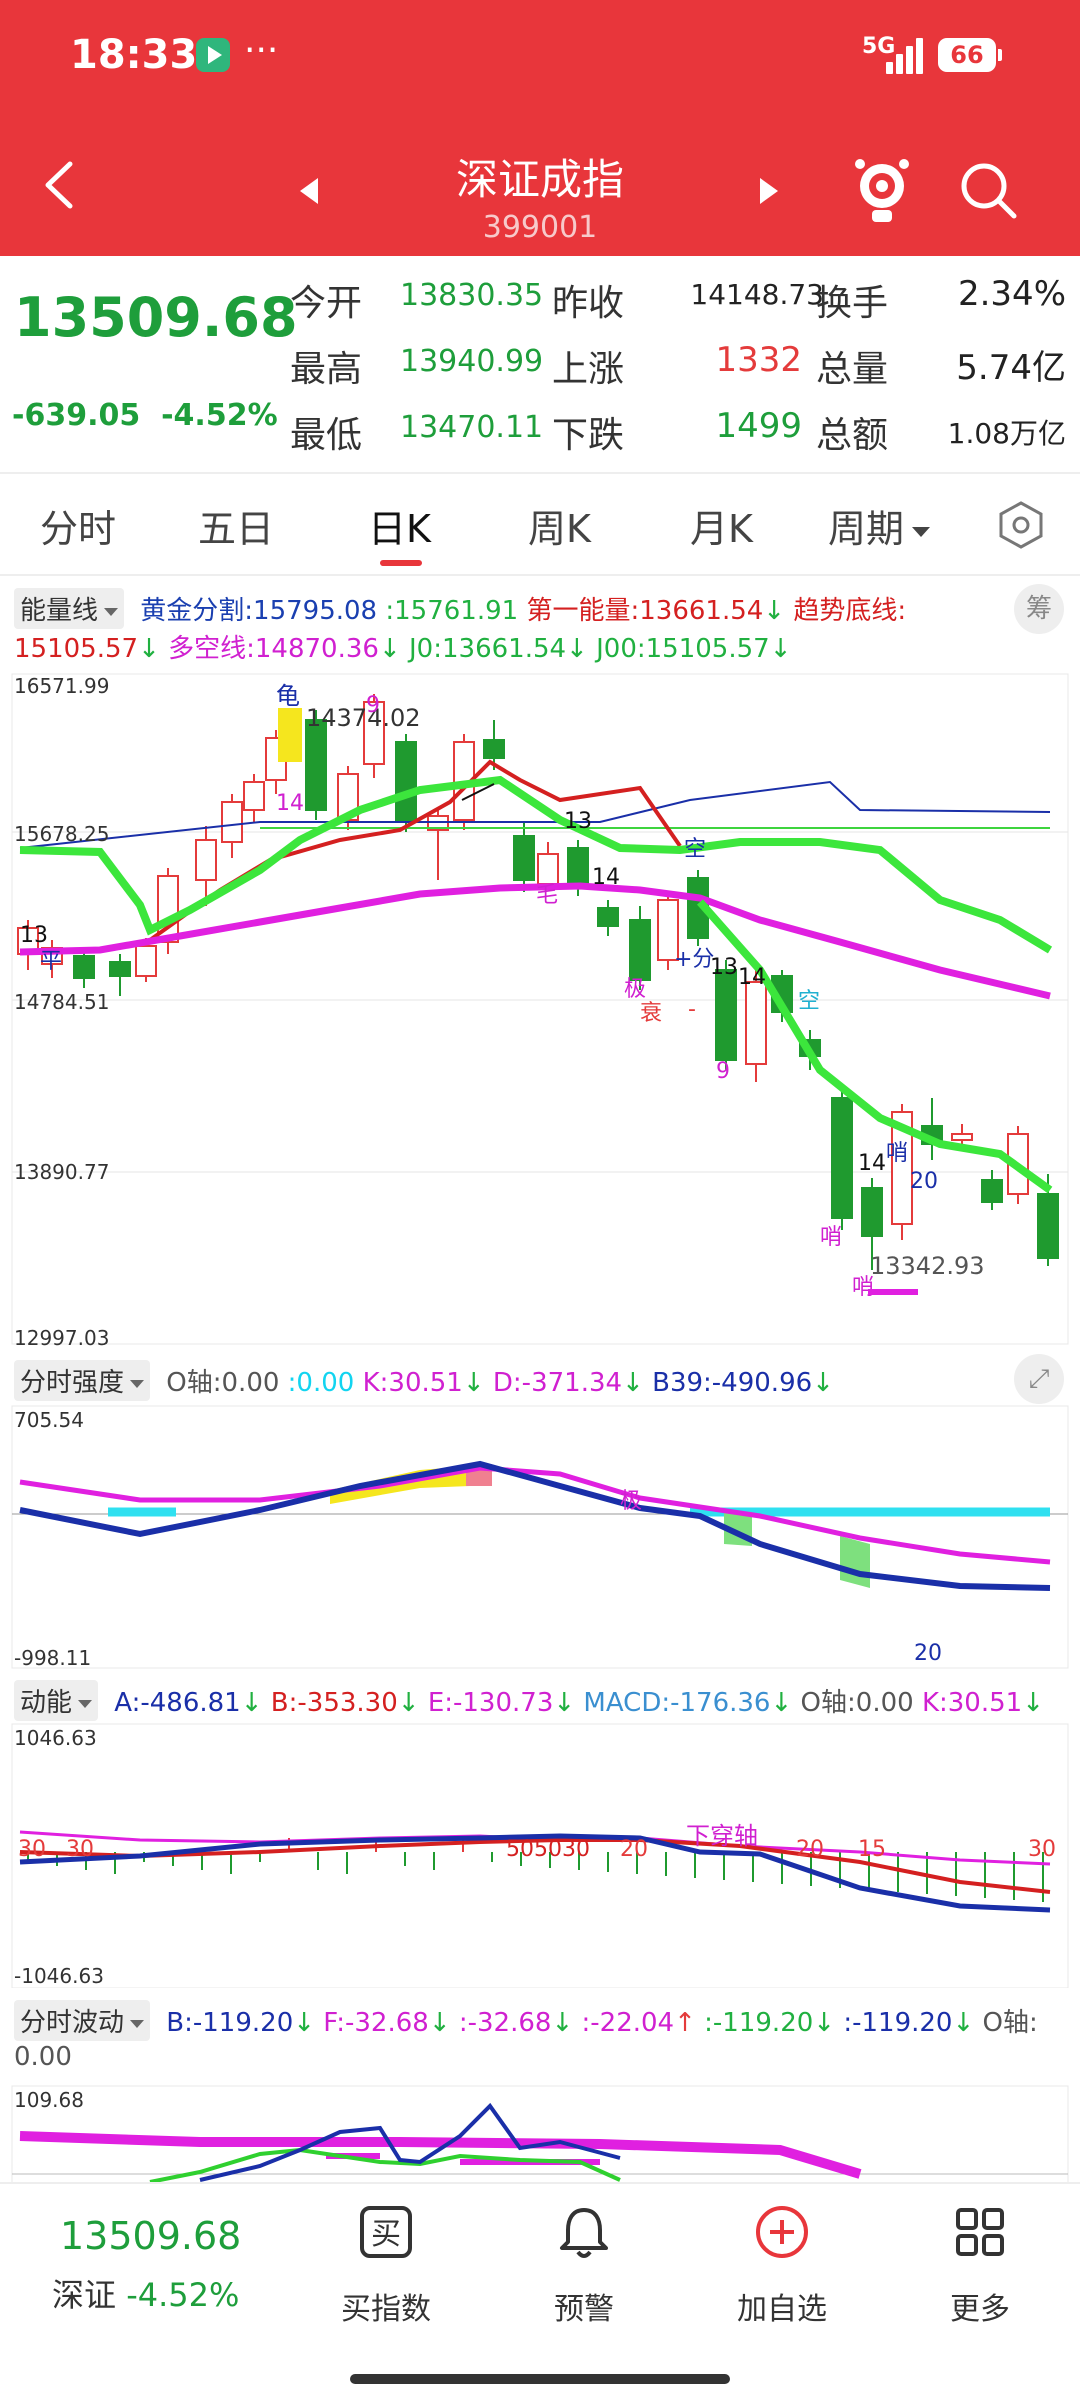  Describe the element at coordinates (782, 2306) in the screenshot. I see `add-watchlist-button: 加自选` at that location.